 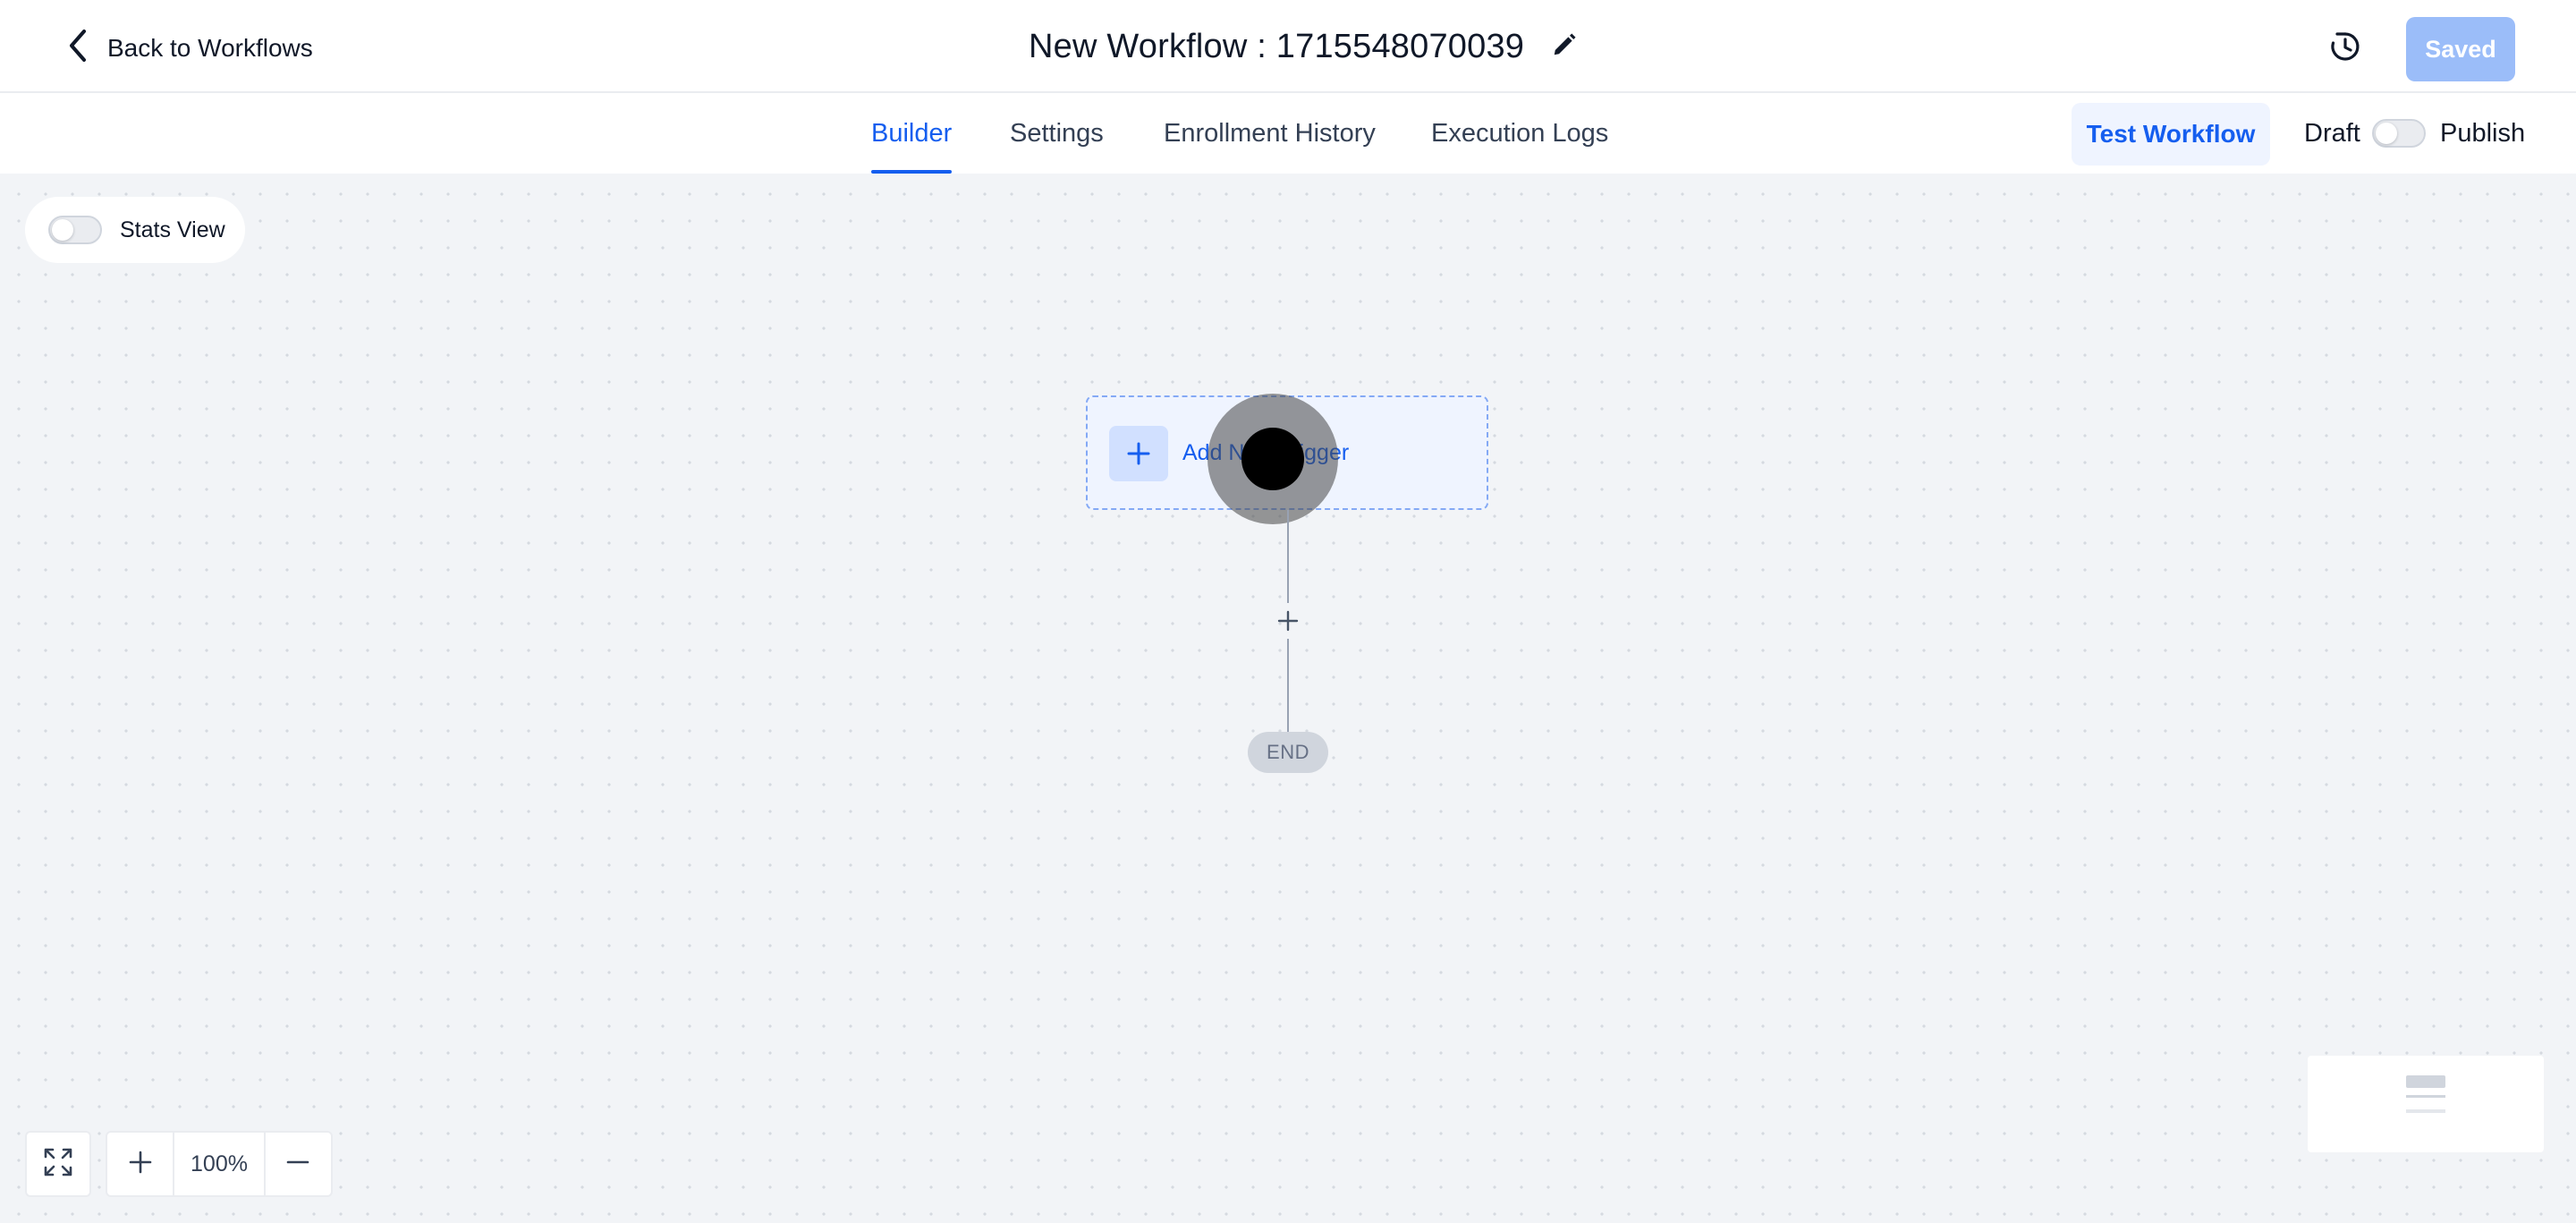 What do you see at coordinates (2171, 134) in the screenshot?
I see `test-workflow-button: Test Workflow` at bounding box center [2171, 134].